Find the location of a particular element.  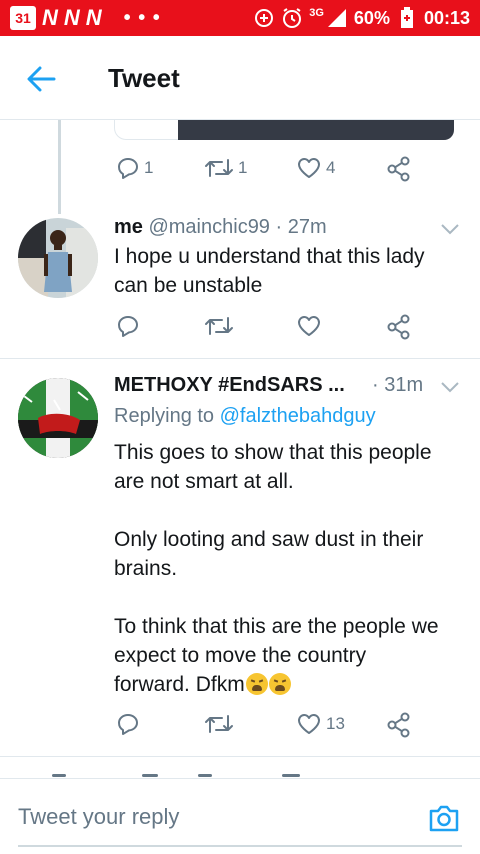

reply-button: 1 is located at coordinates (134, 168).